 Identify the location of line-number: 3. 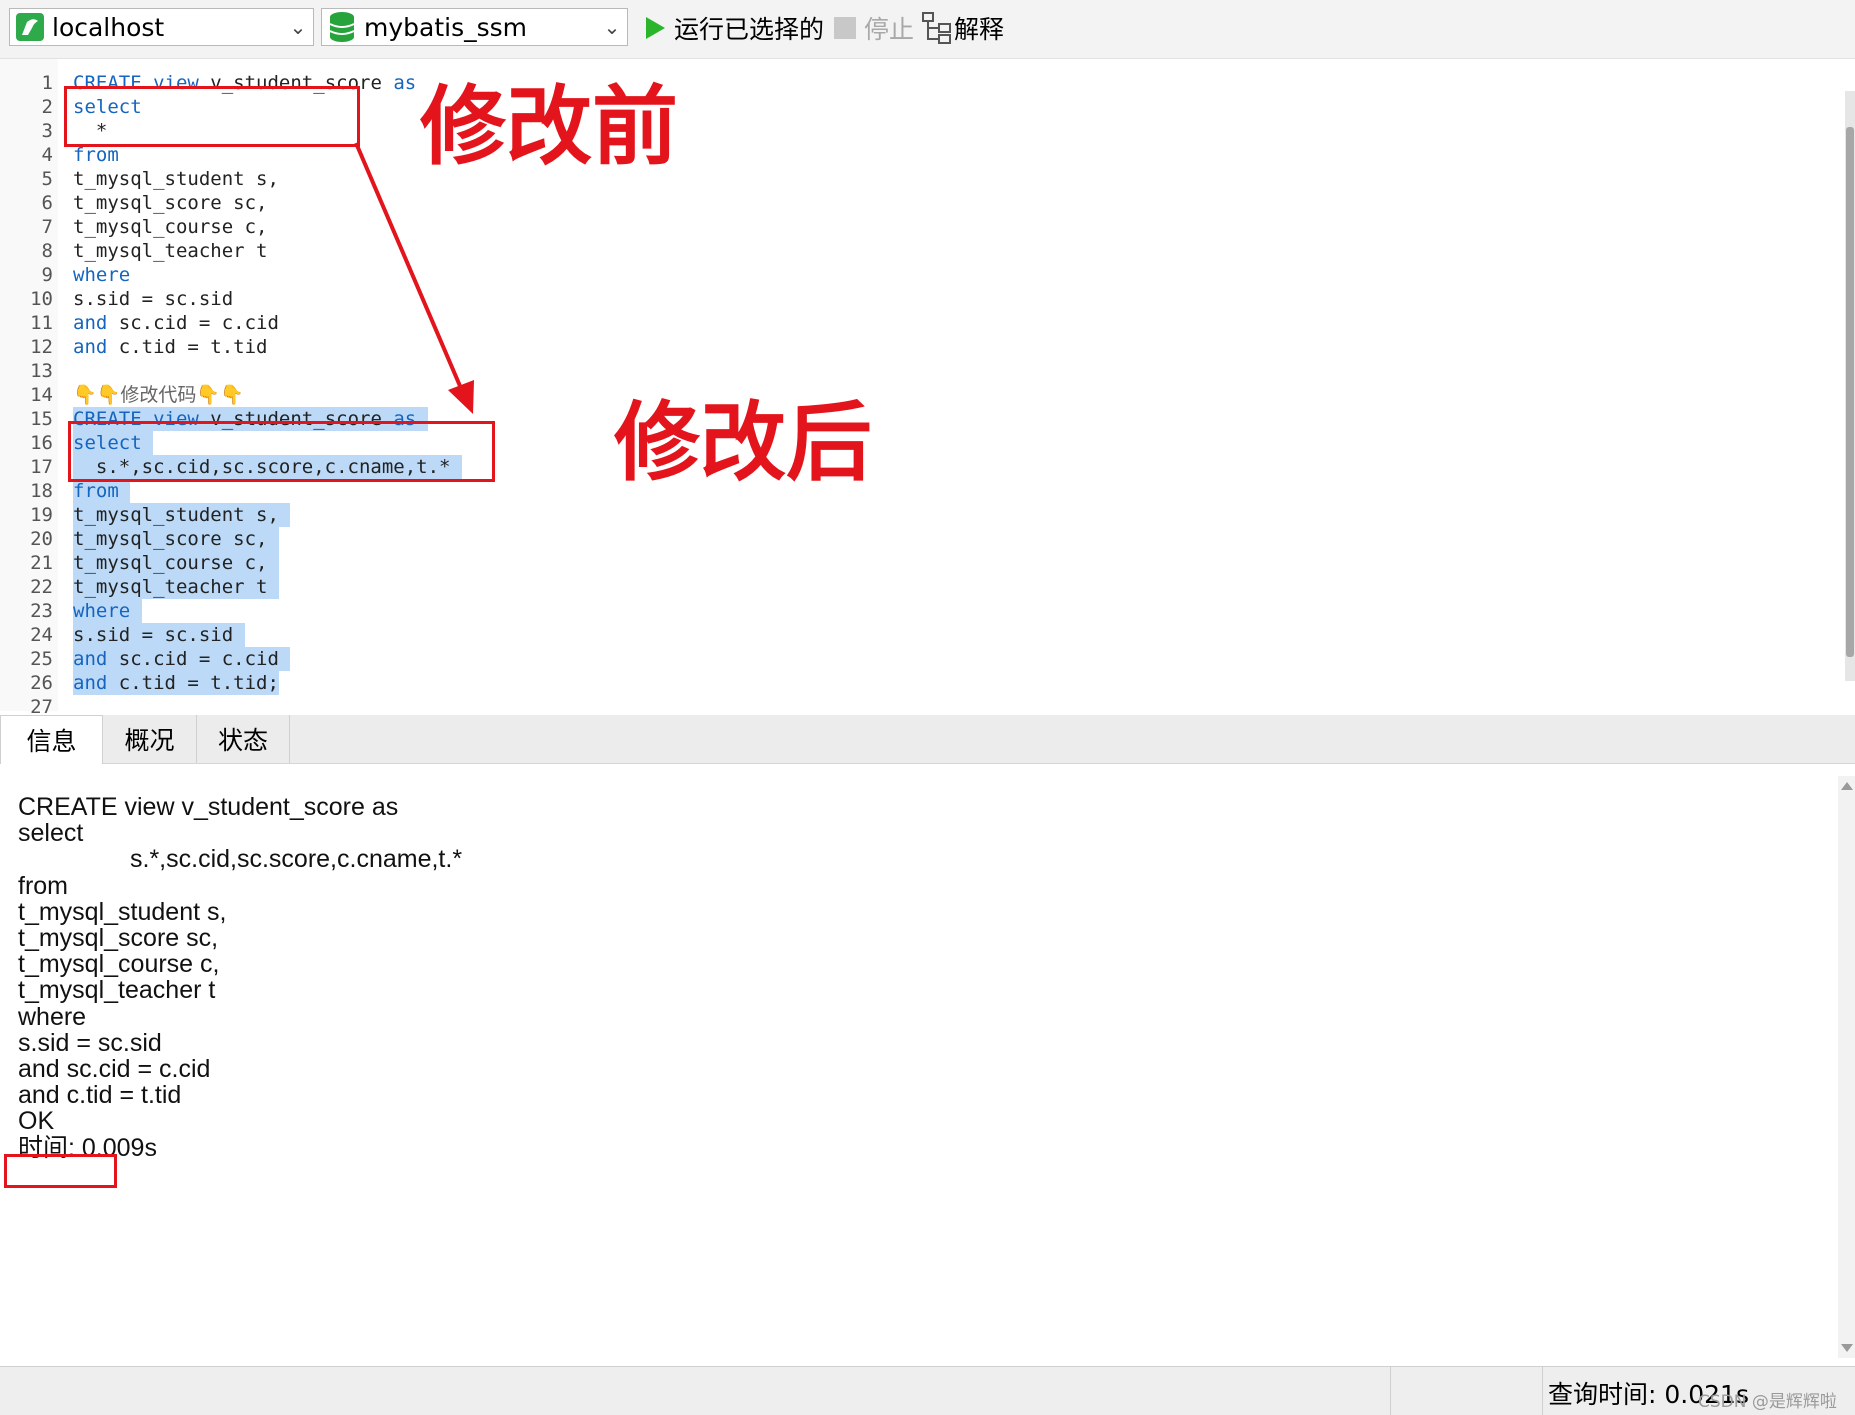
(47, 131).